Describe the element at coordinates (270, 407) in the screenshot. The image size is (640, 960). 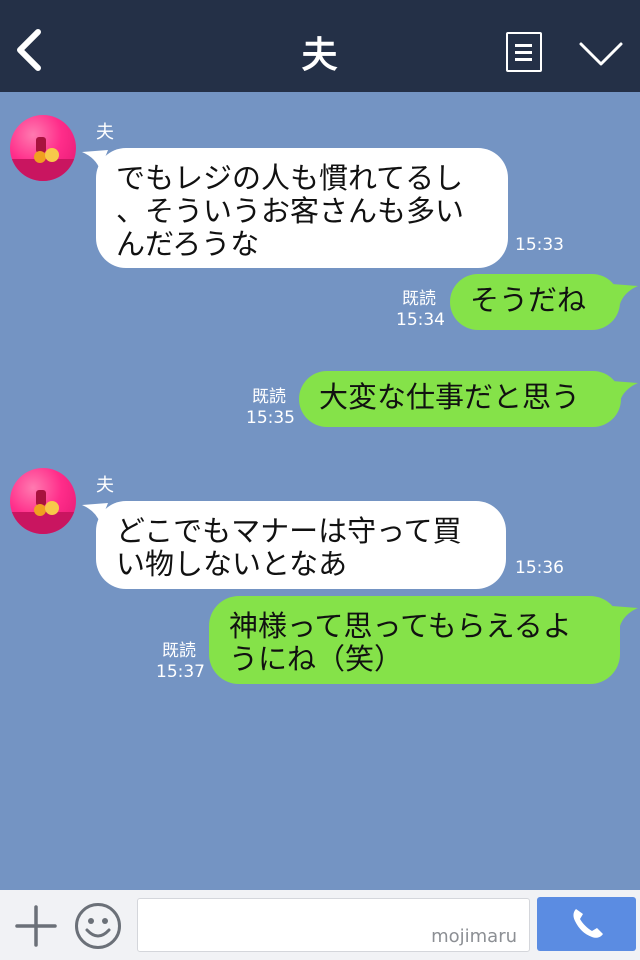
I see `read-receipt: 既読 15:35` at that location.